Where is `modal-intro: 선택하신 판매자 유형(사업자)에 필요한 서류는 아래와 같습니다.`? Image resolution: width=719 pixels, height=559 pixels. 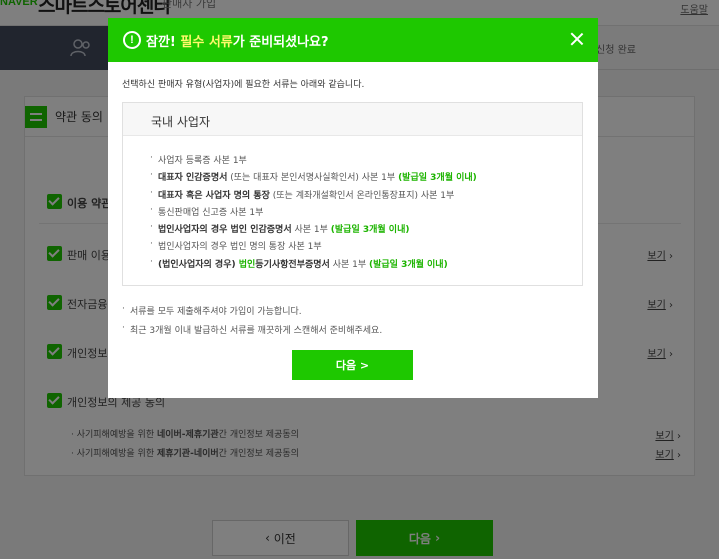 modal-intro: 선택하신 판매자 유형(사업자)에 필요한 서류는 아래와 같습니다. is located at coordinates (243, 85).